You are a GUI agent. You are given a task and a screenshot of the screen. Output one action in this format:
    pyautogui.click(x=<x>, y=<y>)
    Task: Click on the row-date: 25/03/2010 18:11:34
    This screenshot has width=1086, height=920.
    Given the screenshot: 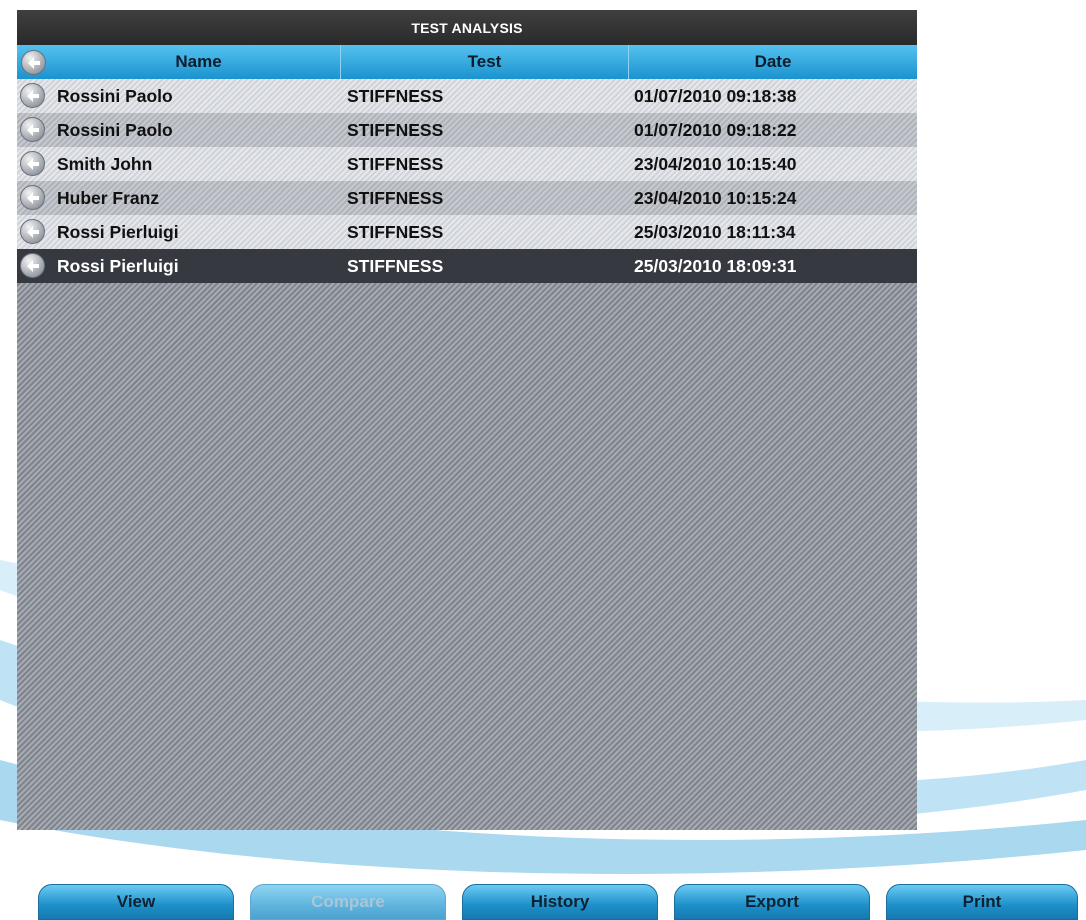 What is the action you would take?
    pyautogui.click(x=715, y=232)
    